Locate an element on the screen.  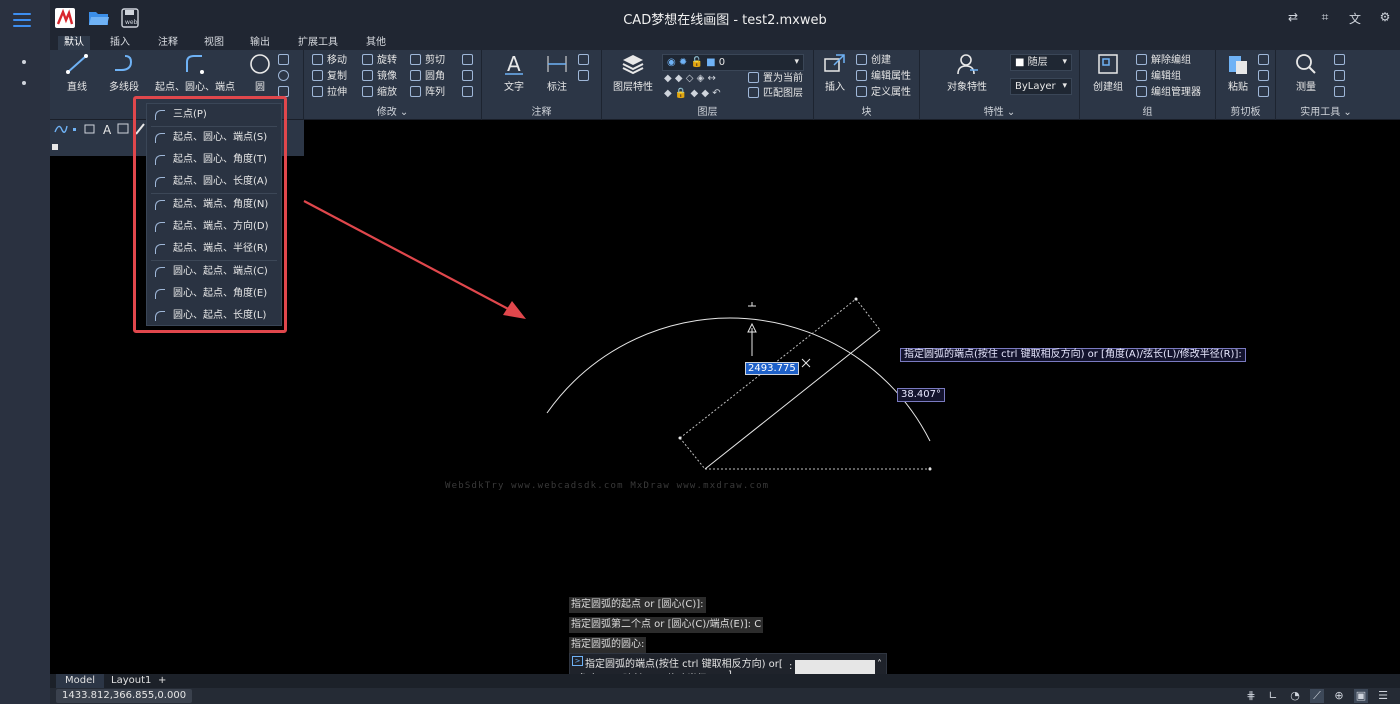
rectangle-icon is located at coordinates (285, 61).